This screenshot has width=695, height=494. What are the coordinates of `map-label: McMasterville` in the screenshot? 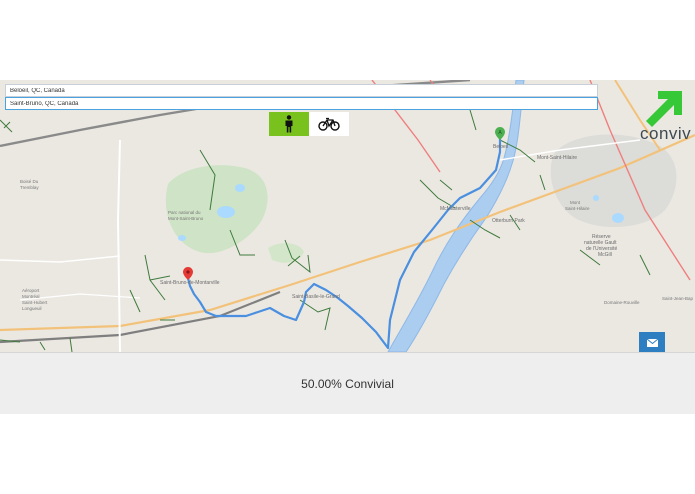 It's located at (455, 209).